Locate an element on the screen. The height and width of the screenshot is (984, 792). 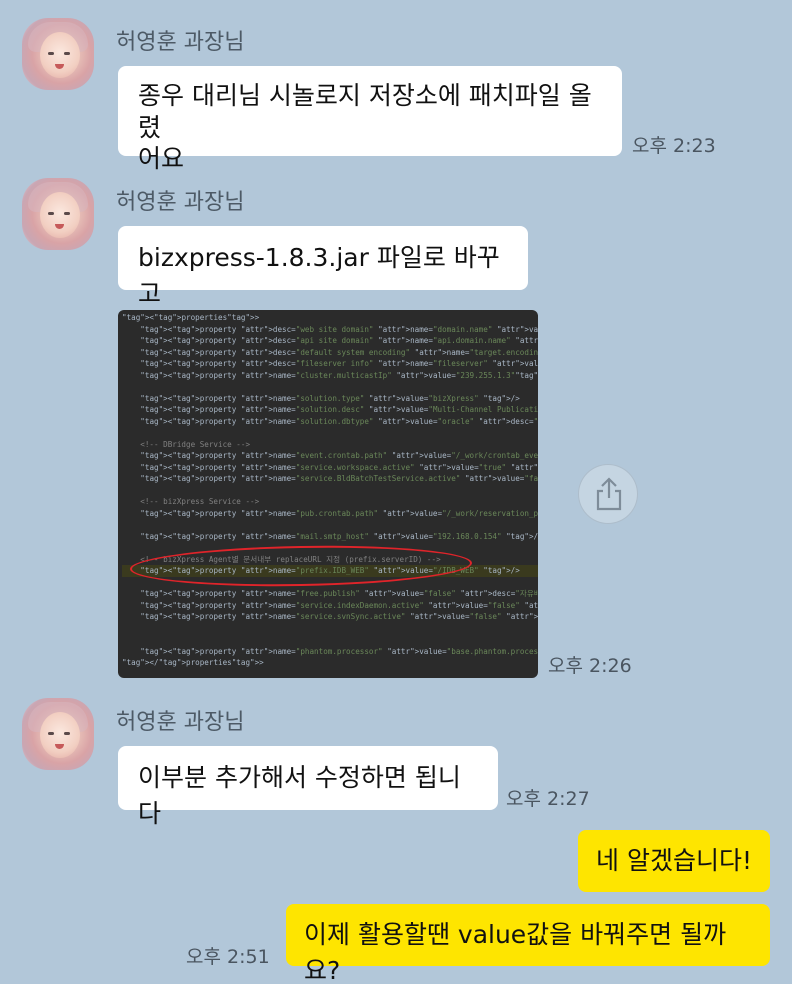
message-text-line: 종우 대리님 시놀로지 저장소에 패치파일 올렸 is located at coordinates (365, 111).